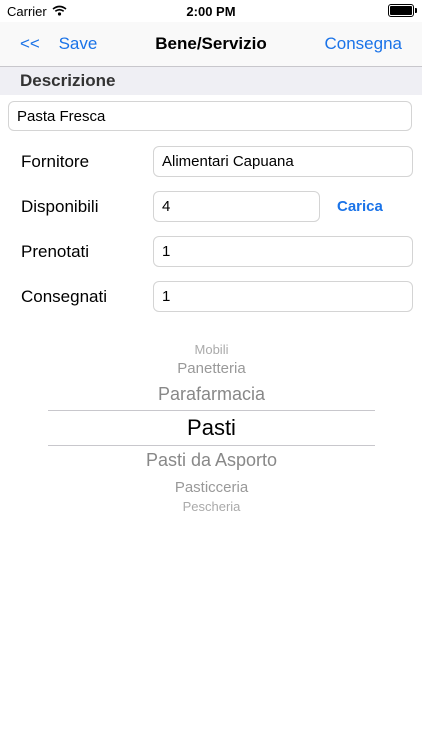  Describe the element at coordinates (283, 251) in the screenshot. I see `prenotati-field` at that location.